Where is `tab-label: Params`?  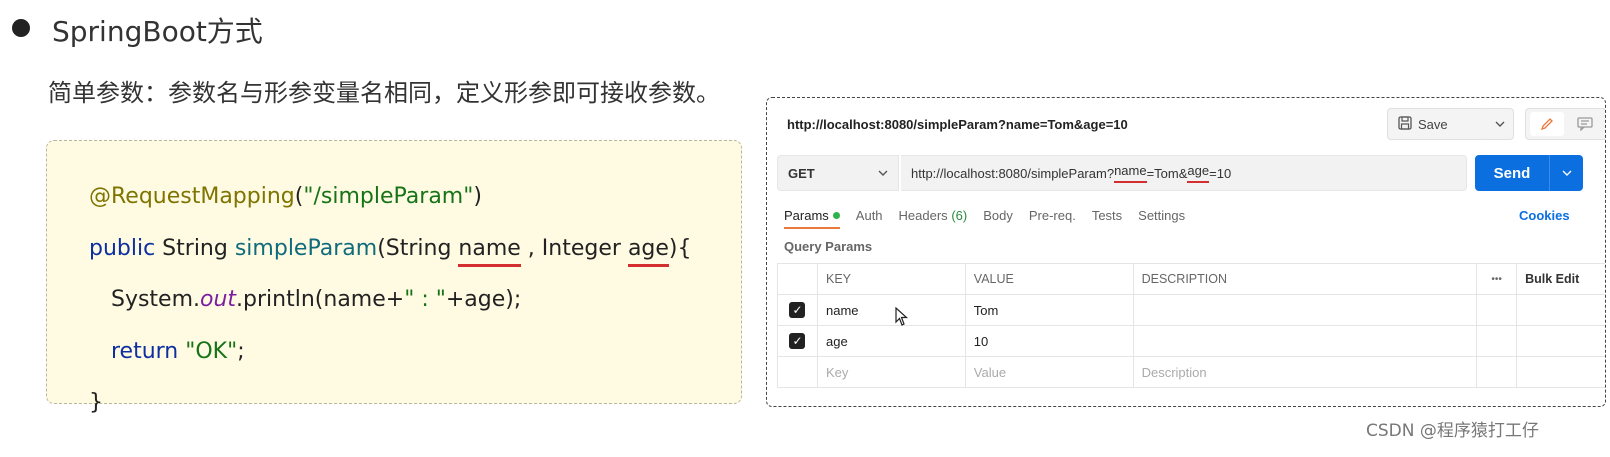 tab-label: Params is located at coordinates (806, 215).